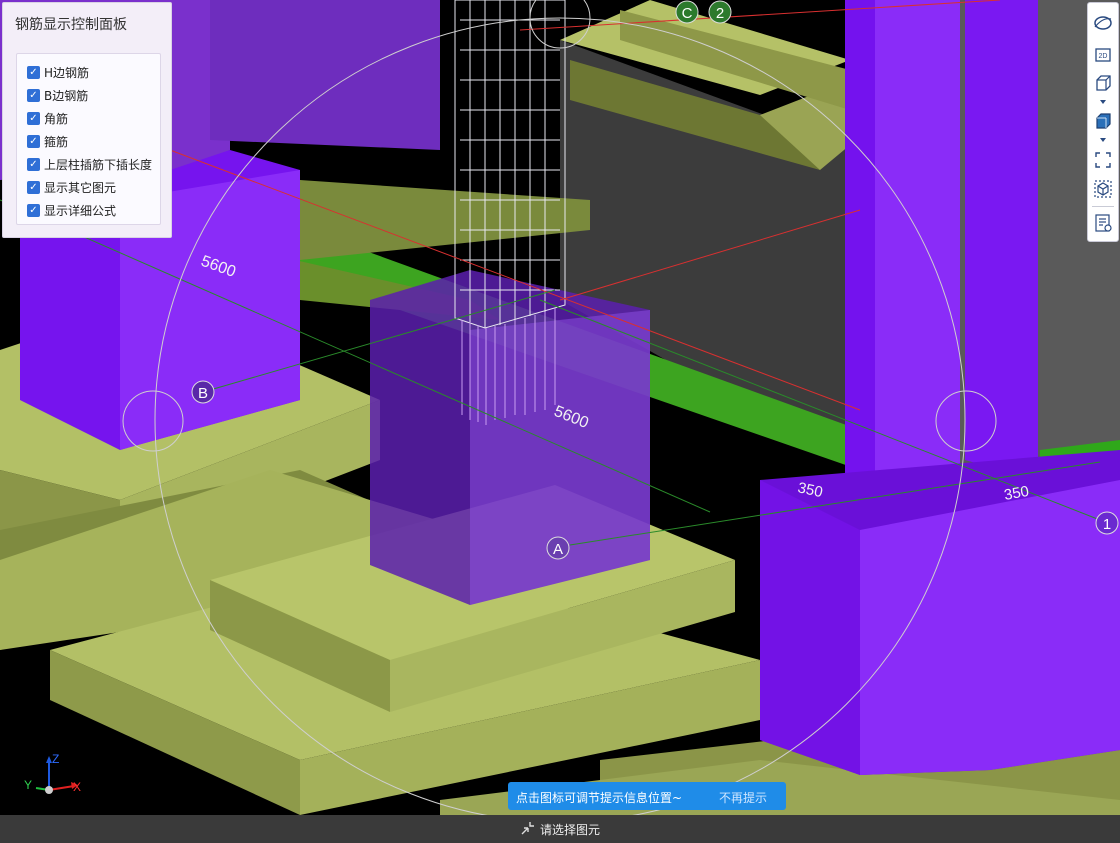 This screenshot has width=1120, height=843. I want to click on grid-axis-label: C, so click(687, 13).